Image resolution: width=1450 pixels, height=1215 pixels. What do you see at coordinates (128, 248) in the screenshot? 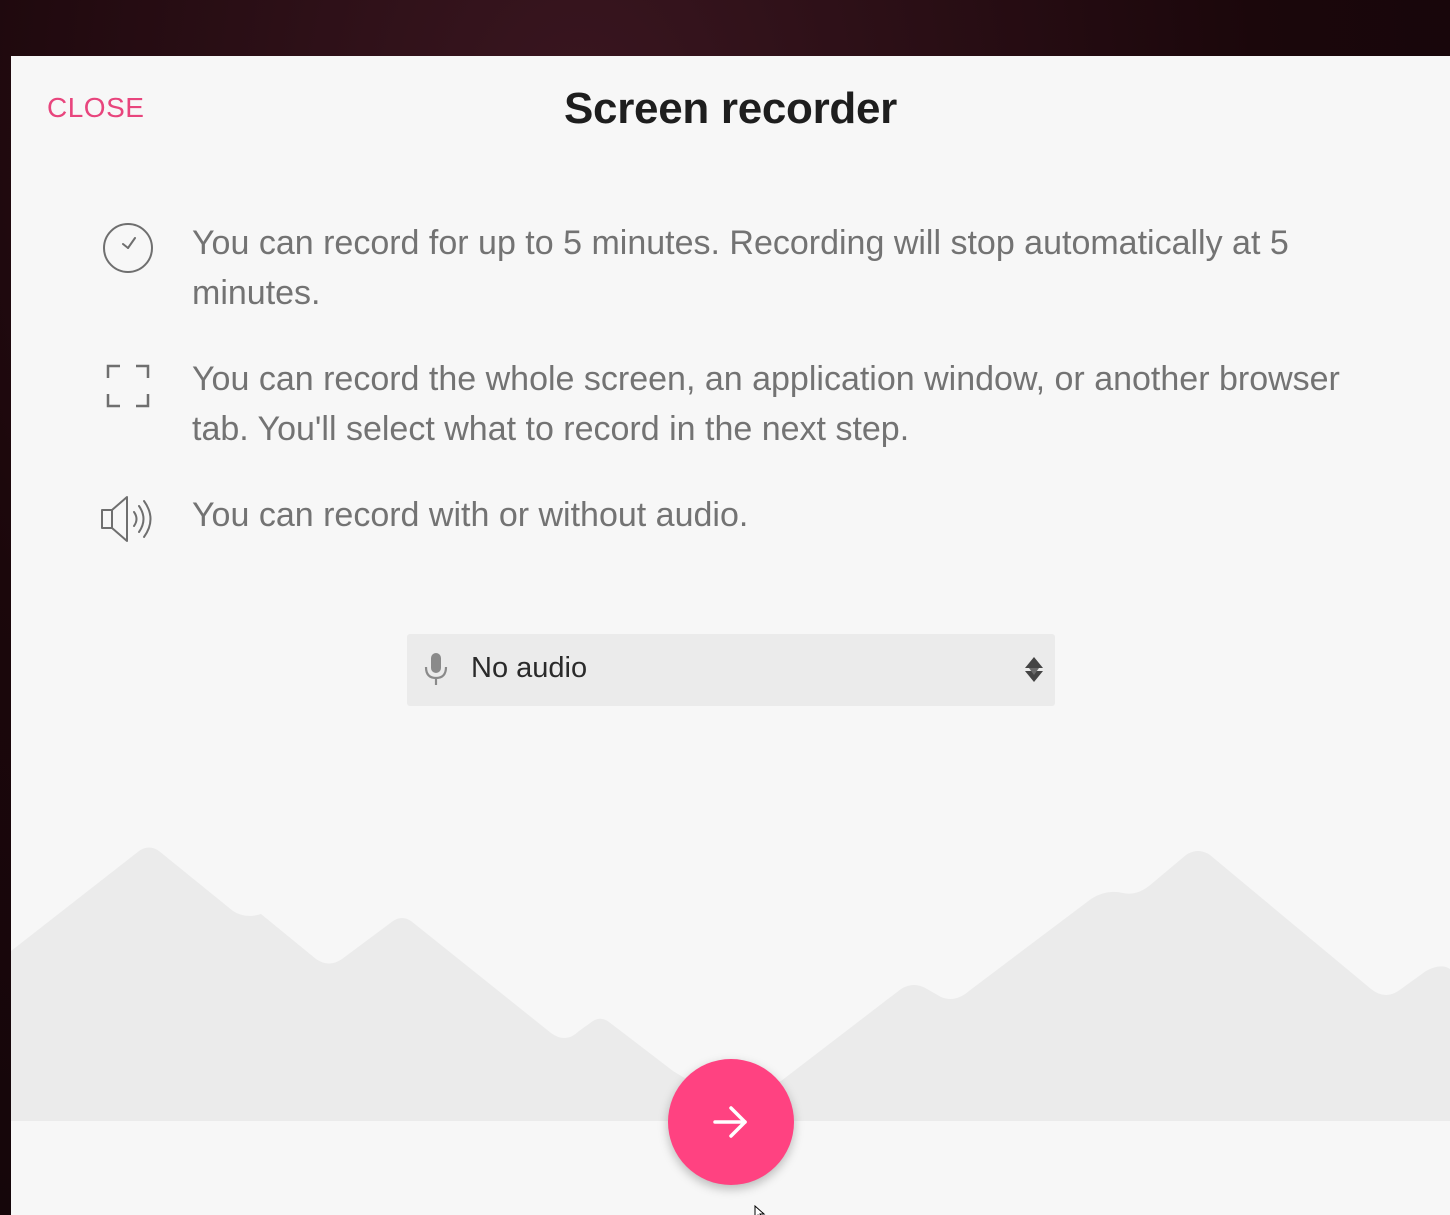
I see `clock-icon` at bounding box center [128, 248].